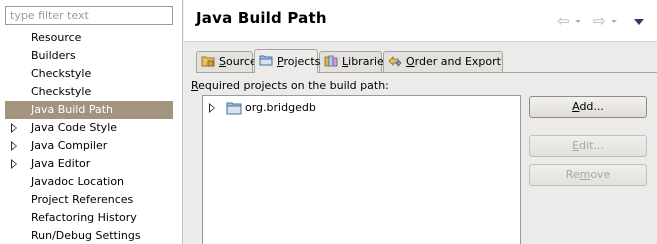 This screenshot has height=244, width=657. I want to click on order-export-icon, so click(395, 61).